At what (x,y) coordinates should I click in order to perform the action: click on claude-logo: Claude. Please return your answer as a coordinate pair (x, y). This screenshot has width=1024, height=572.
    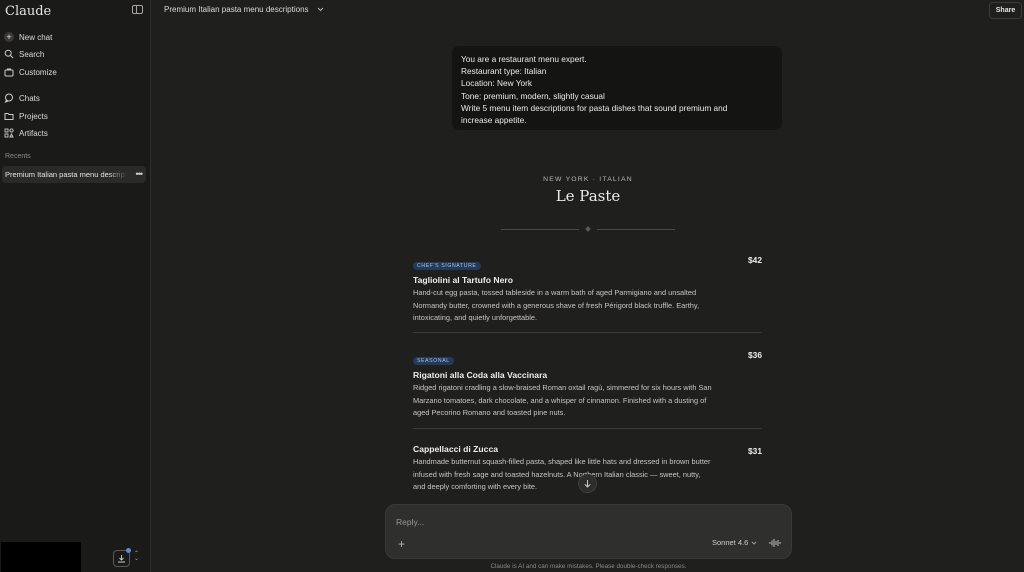
    Looking at the image, I should click on (28, 11).